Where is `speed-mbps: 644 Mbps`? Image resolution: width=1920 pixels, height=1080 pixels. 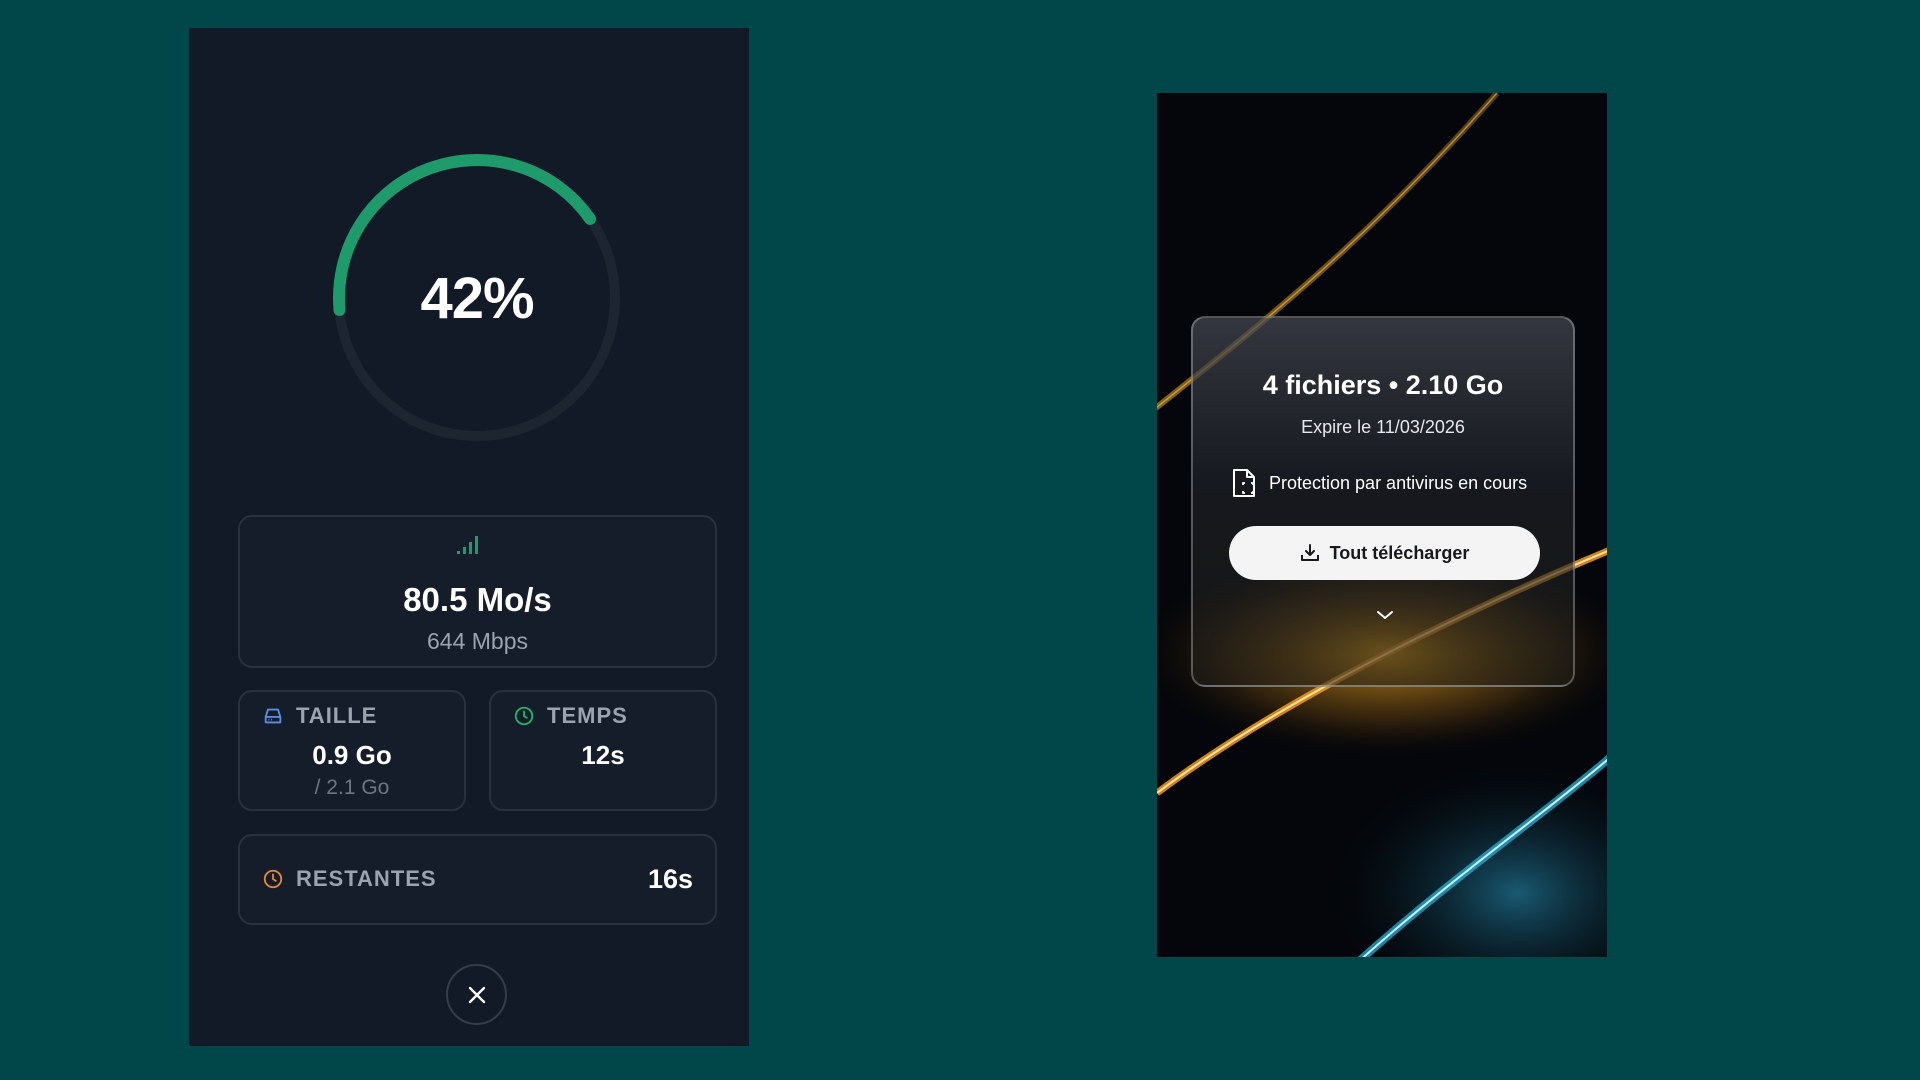
speed-mbps: 644 Mbps is located at coordinates (477, 641).